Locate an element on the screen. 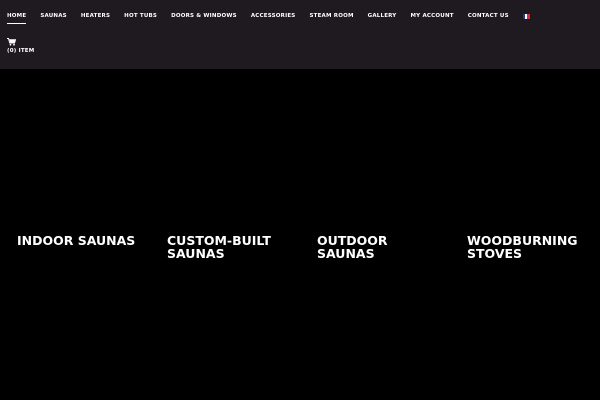 The width and height of the screenshot is (600, 400). nav-item-home: HOME is located at coordinates (17, 16).